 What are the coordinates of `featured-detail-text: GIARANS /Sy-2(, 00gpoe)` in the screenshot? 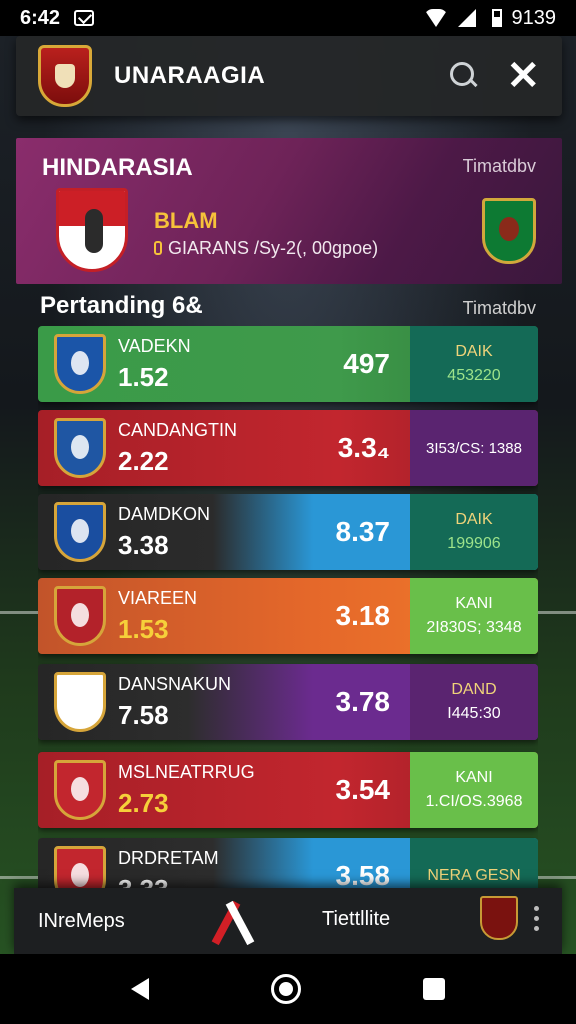 It's located at (273, 248).